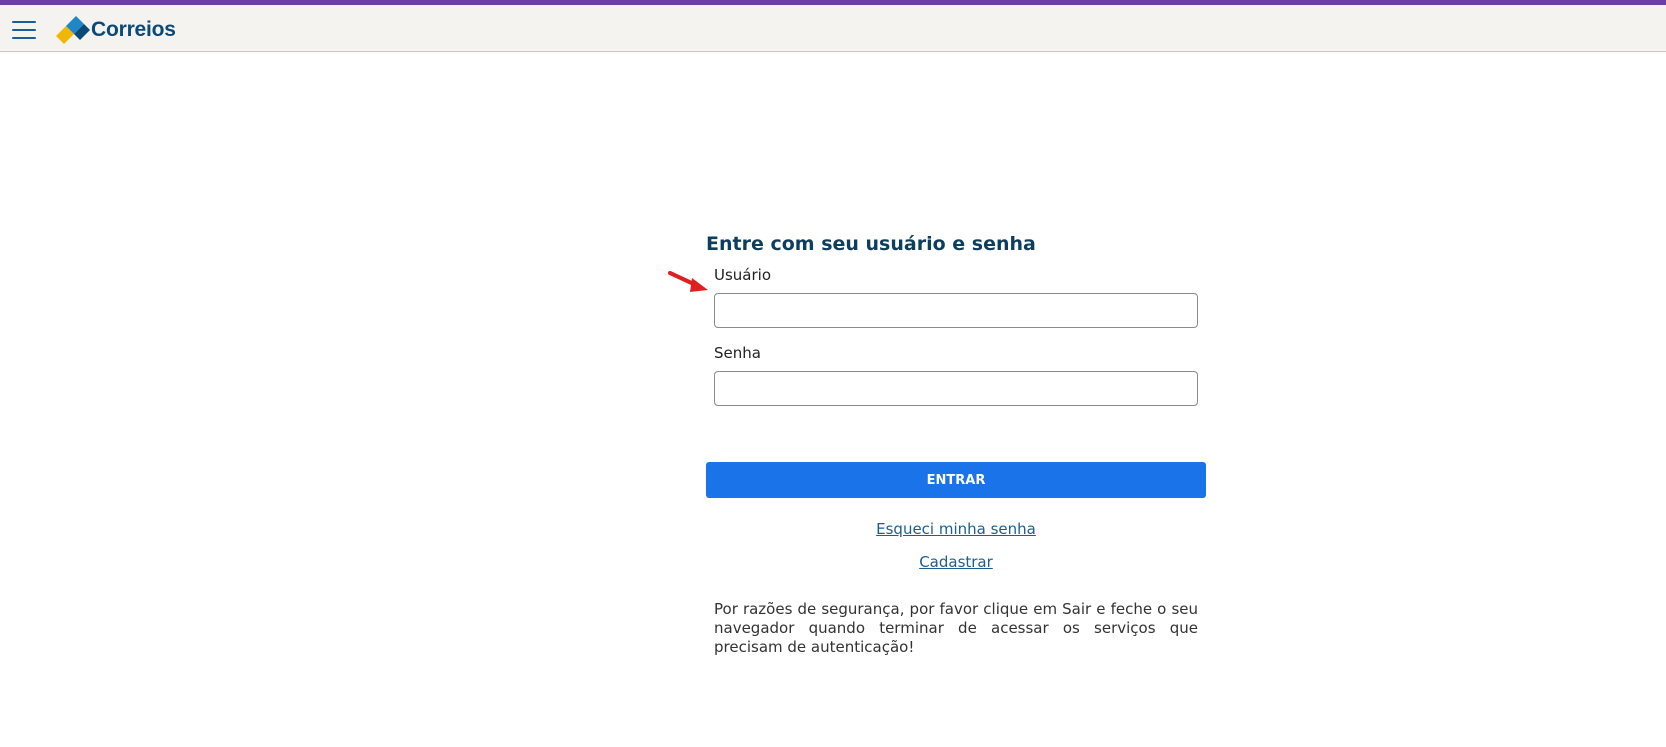  I want to click on forgot-password-link: Esqueci minha senha, so click(956, 529).